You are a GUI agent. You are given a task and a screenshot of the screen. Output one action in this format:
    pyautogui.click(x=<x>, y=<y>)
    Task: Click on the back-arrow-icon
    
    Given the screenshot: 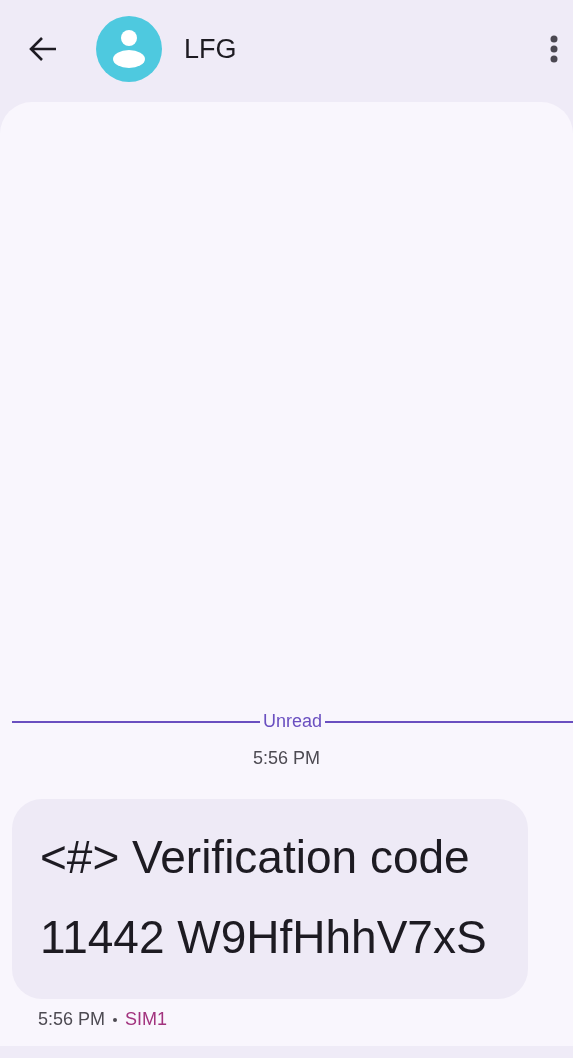 What is the action you would take?
    pyautogui.click(x=43, y=49)
    